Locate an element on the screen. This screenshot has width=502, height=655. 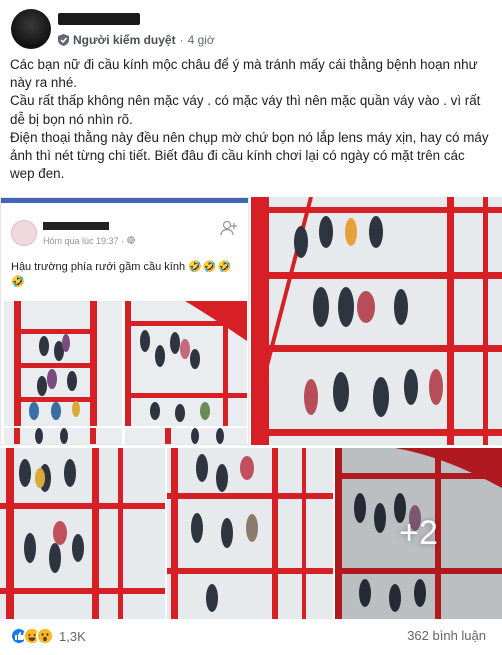
gallery-photo-5: +2 is located at coordinates (418, 533).